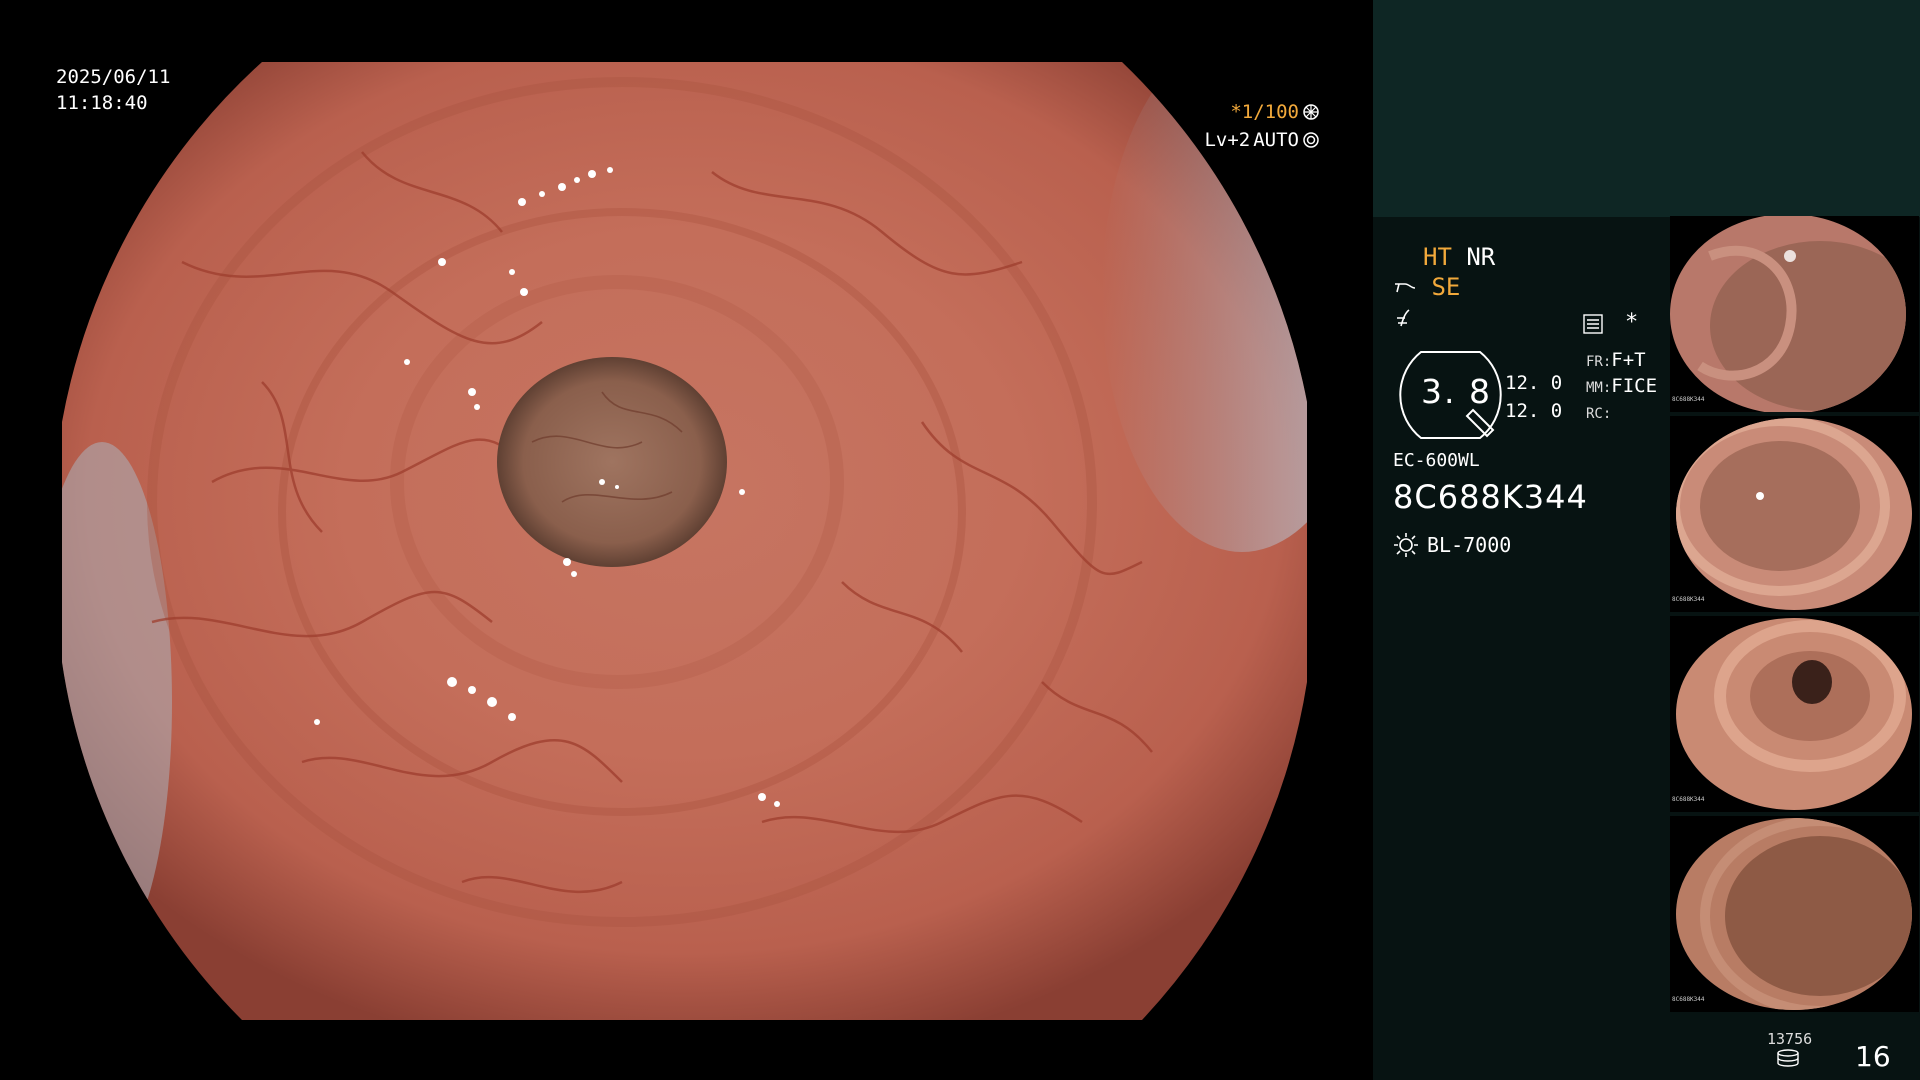 The height and width of the screenshot is (1080, 1920). I want to click on auto-iris-icon, so click(1311, 140).